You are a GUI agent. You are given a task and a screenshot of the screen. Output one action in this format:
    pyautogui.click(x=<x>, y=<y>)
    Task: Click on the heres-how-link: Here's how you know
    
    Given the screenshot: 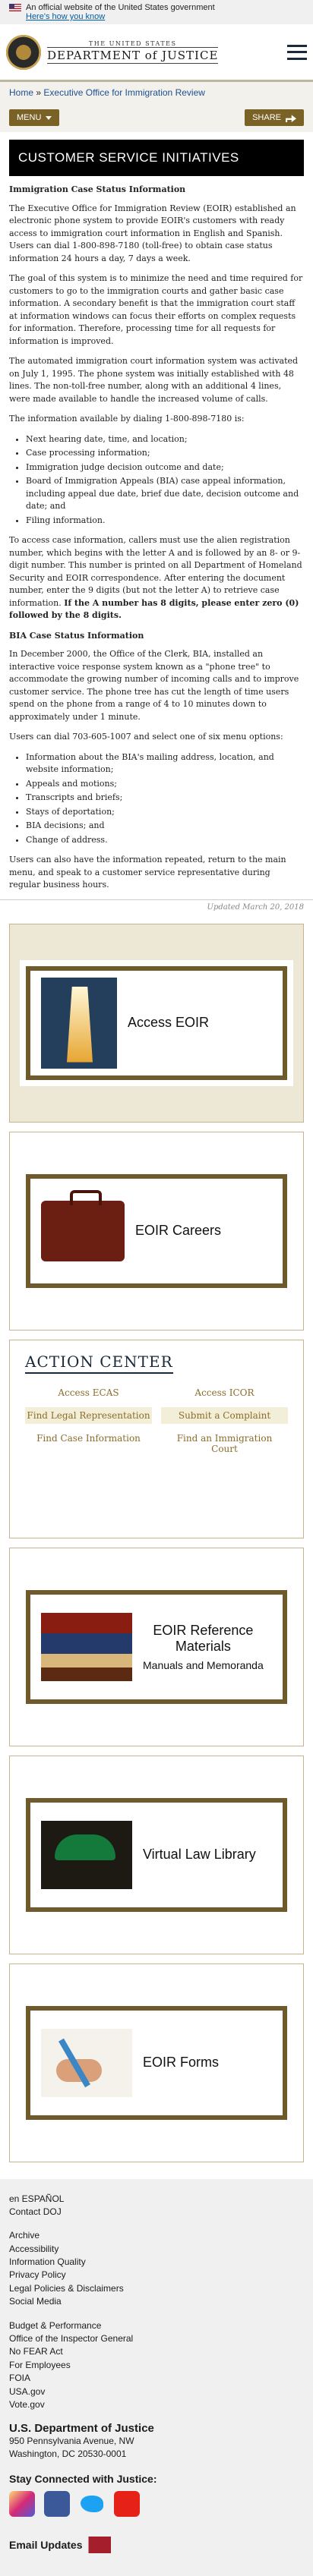 What is the action you would take?
    pyautogui.click(x=165, y=16)
    